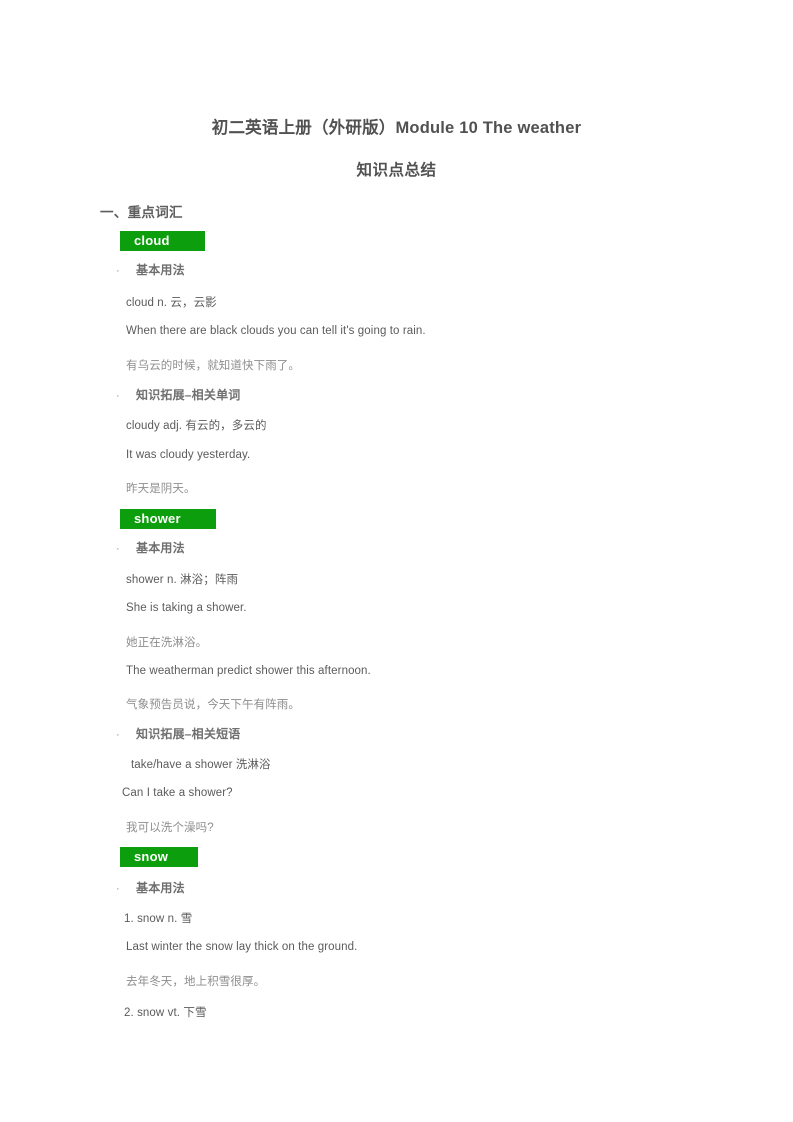 The width and height of the screenshot is (793, 1122). Describe the element at coordinates (396, 170) in the screenshot. I see `document-subtitle: 知识点总结` at that location.